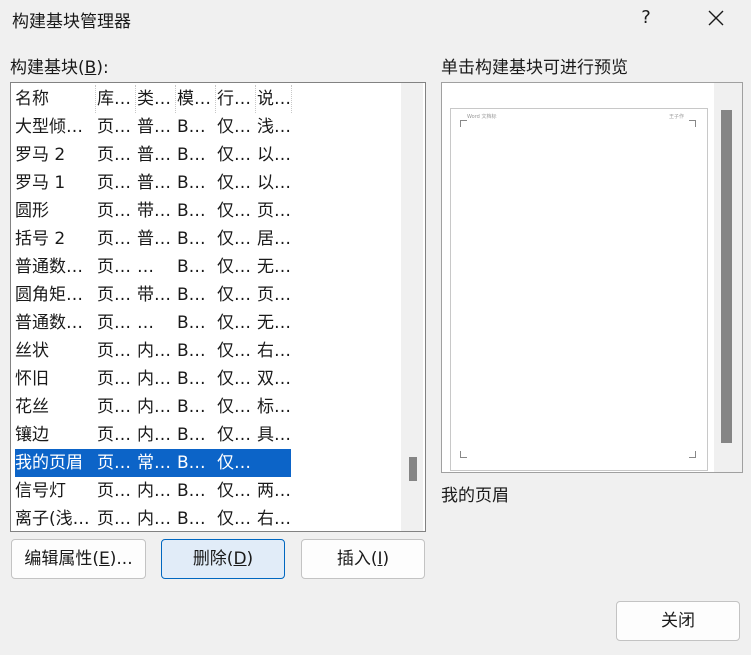 This screenshot has height=655, width=751. What do you see at coordinates (678, 621) in the screenshot?
I see `close-button: 关闭` at bounding box center [678, 621].